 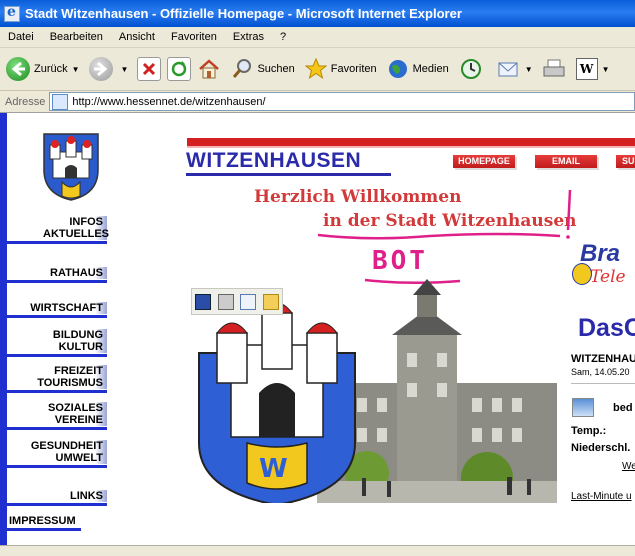 I want to click on nav-wirtschaft: WIRTSCHAFT, so click(x=57, y=310).